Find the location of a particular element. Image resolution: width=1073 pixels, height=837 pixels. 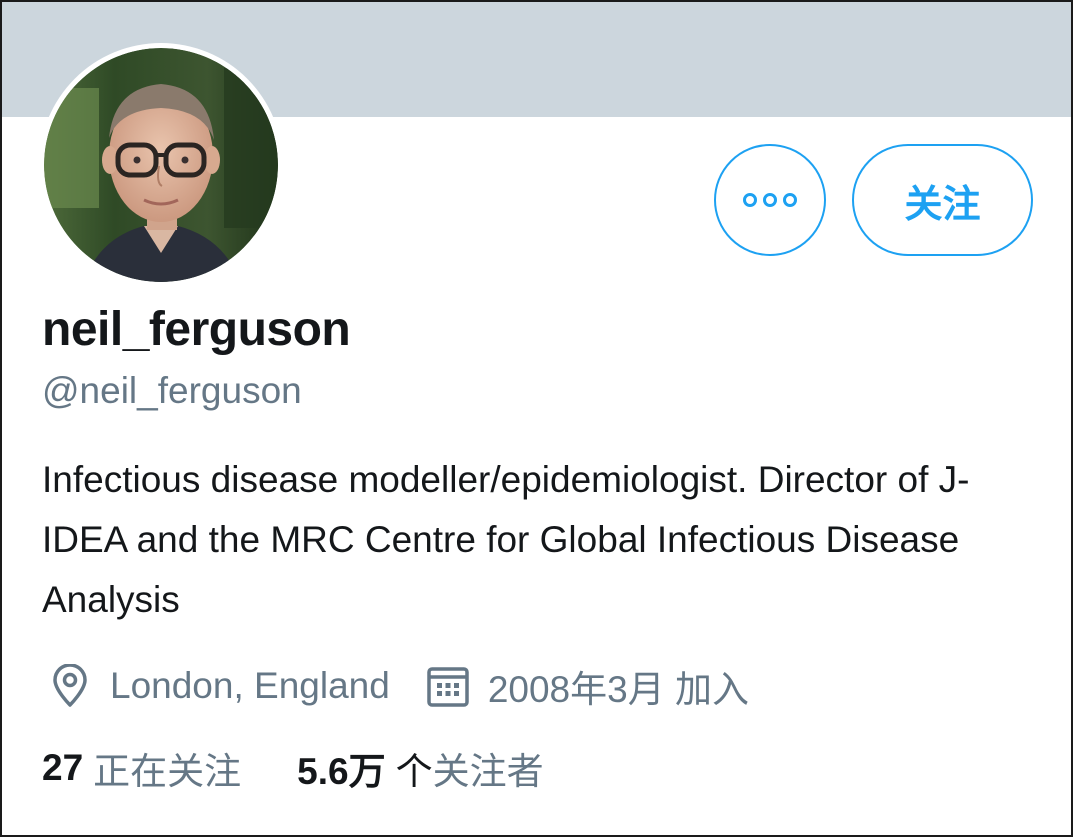

follow-button: 关注 is located at coordinates (942, 200).